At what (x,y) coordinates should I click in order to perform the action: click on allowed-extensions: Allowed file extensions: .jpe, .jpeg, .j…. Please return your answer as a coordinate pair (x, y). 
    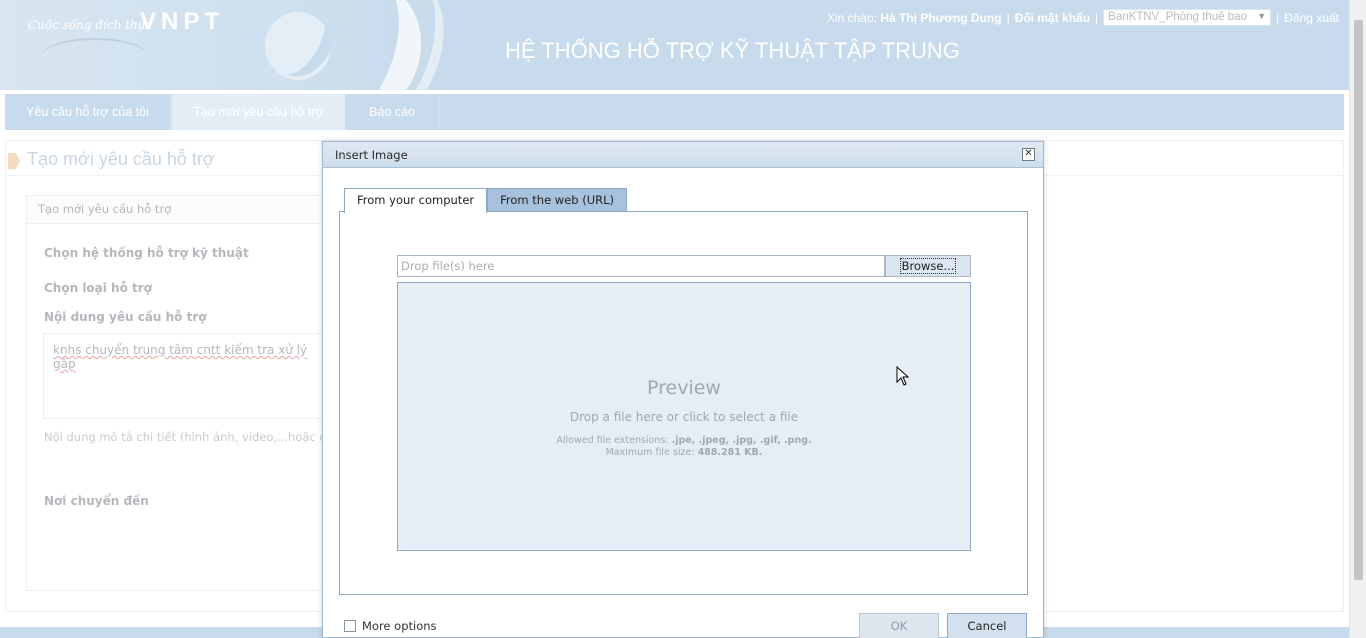
    Looking at the image, I should click on (684, 440).